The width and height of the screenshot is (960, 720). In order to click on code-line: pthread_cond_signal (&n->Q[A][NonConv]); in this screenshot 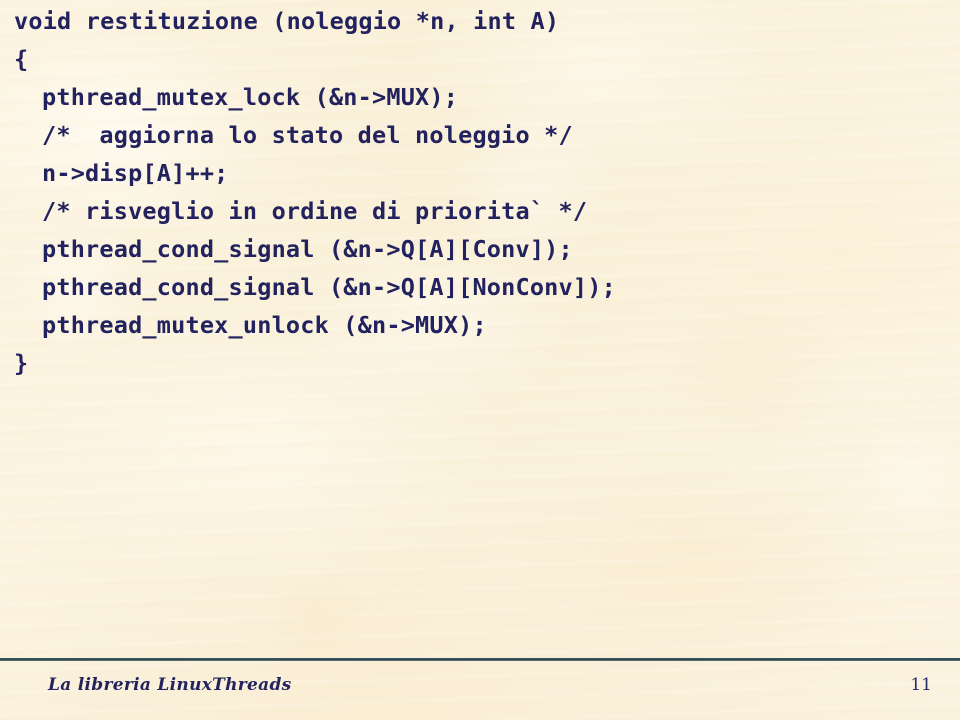, I will do `click(329, 287)`.